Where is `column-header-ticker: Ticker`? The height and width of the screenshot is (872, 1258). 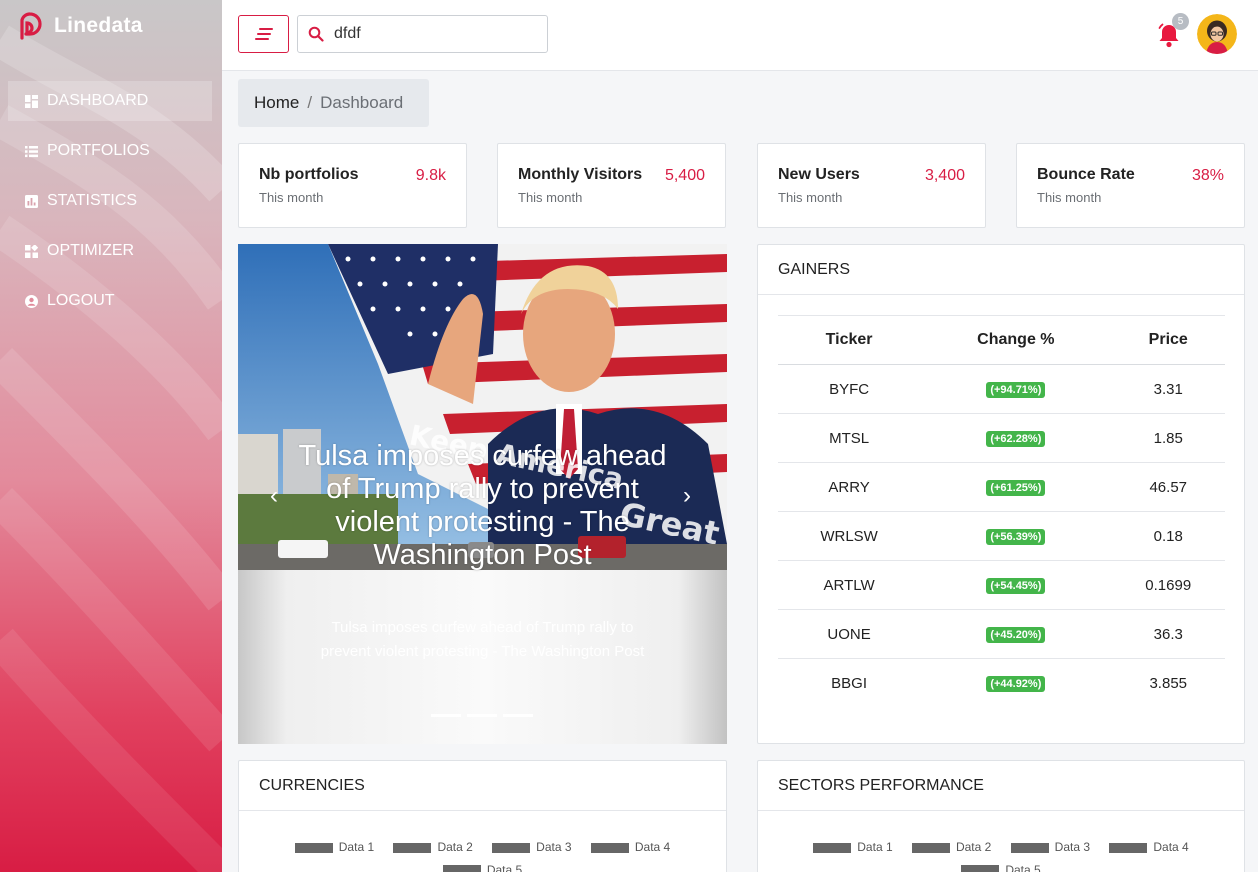 column-header-ticker: Ticker is located at coordinates (849, 340).